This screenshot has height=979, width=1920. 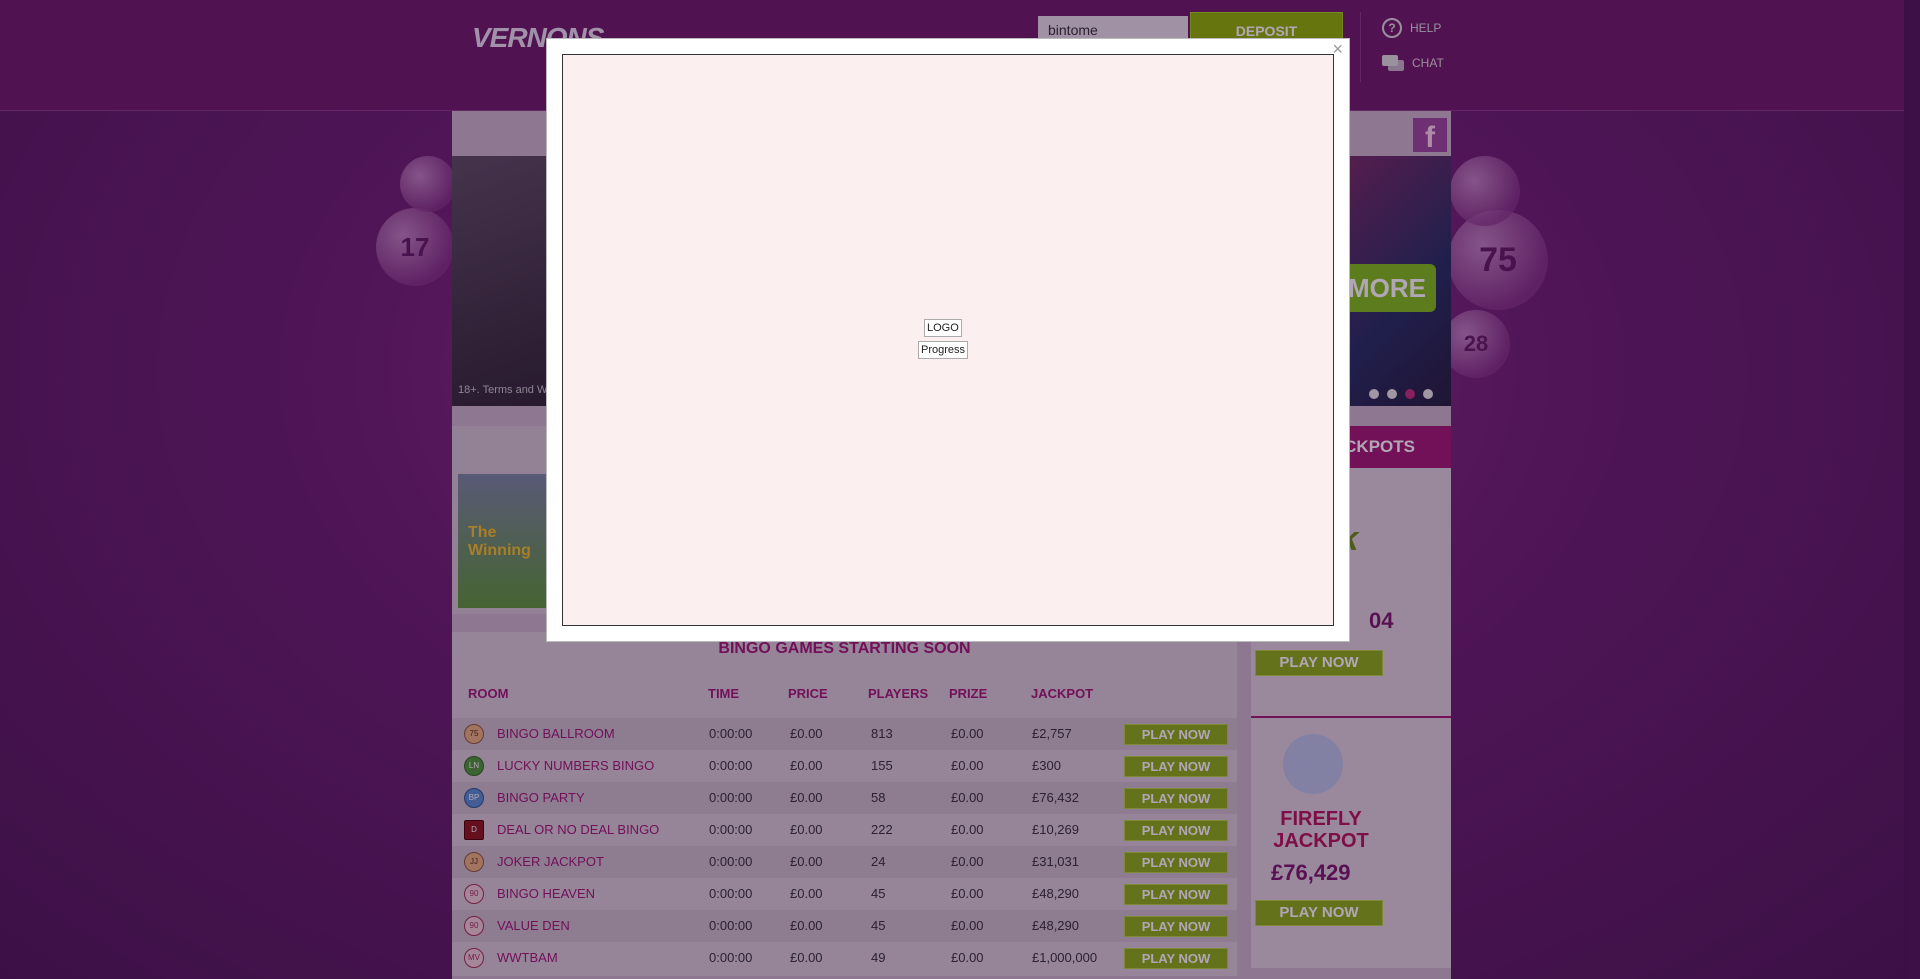 I want to click on progress-image-placeholder: Progress, so click(x=943, y=350).